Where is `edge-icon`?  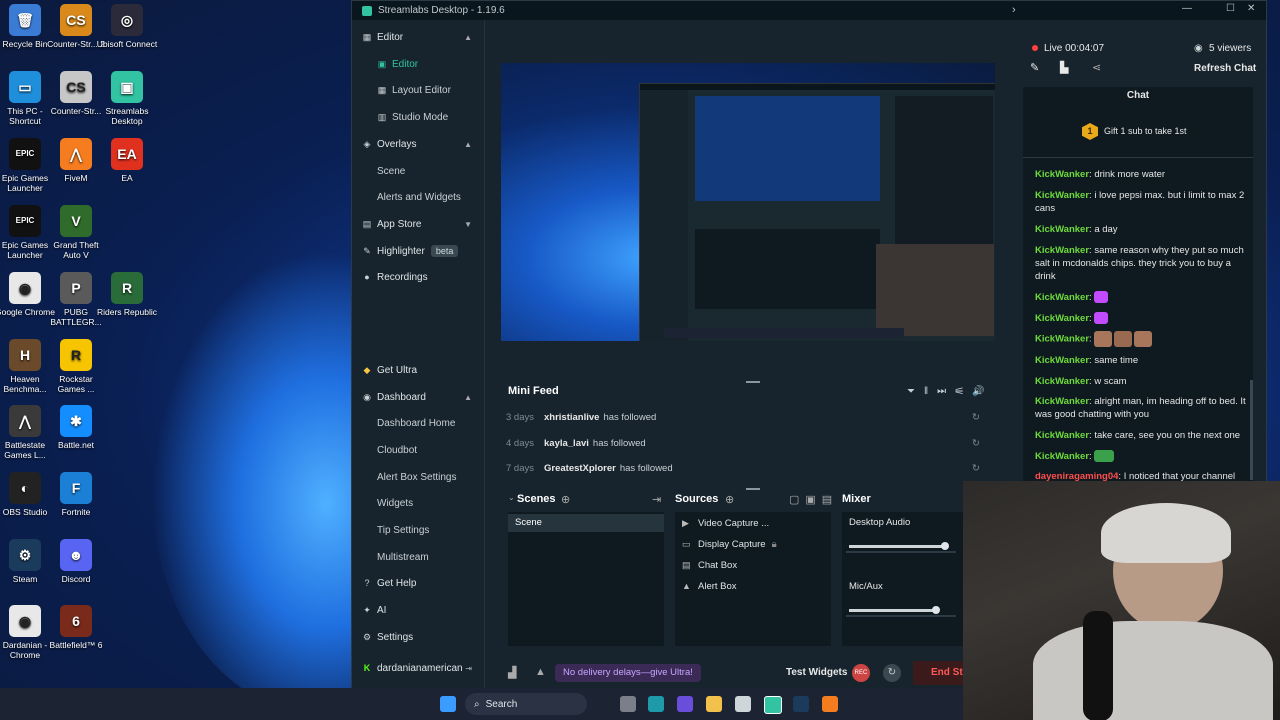
edge-icon is located at coordinates (656, 704).